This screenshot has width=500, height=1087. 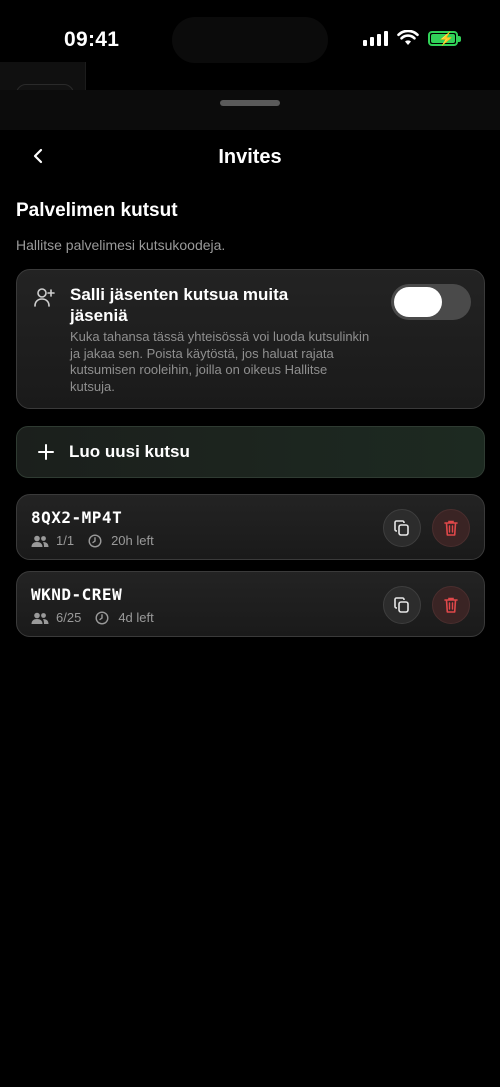 I want to click on allow-invites-title: Salli jäsenten kutsua muita jäseniä, so click(x=179, y=305).